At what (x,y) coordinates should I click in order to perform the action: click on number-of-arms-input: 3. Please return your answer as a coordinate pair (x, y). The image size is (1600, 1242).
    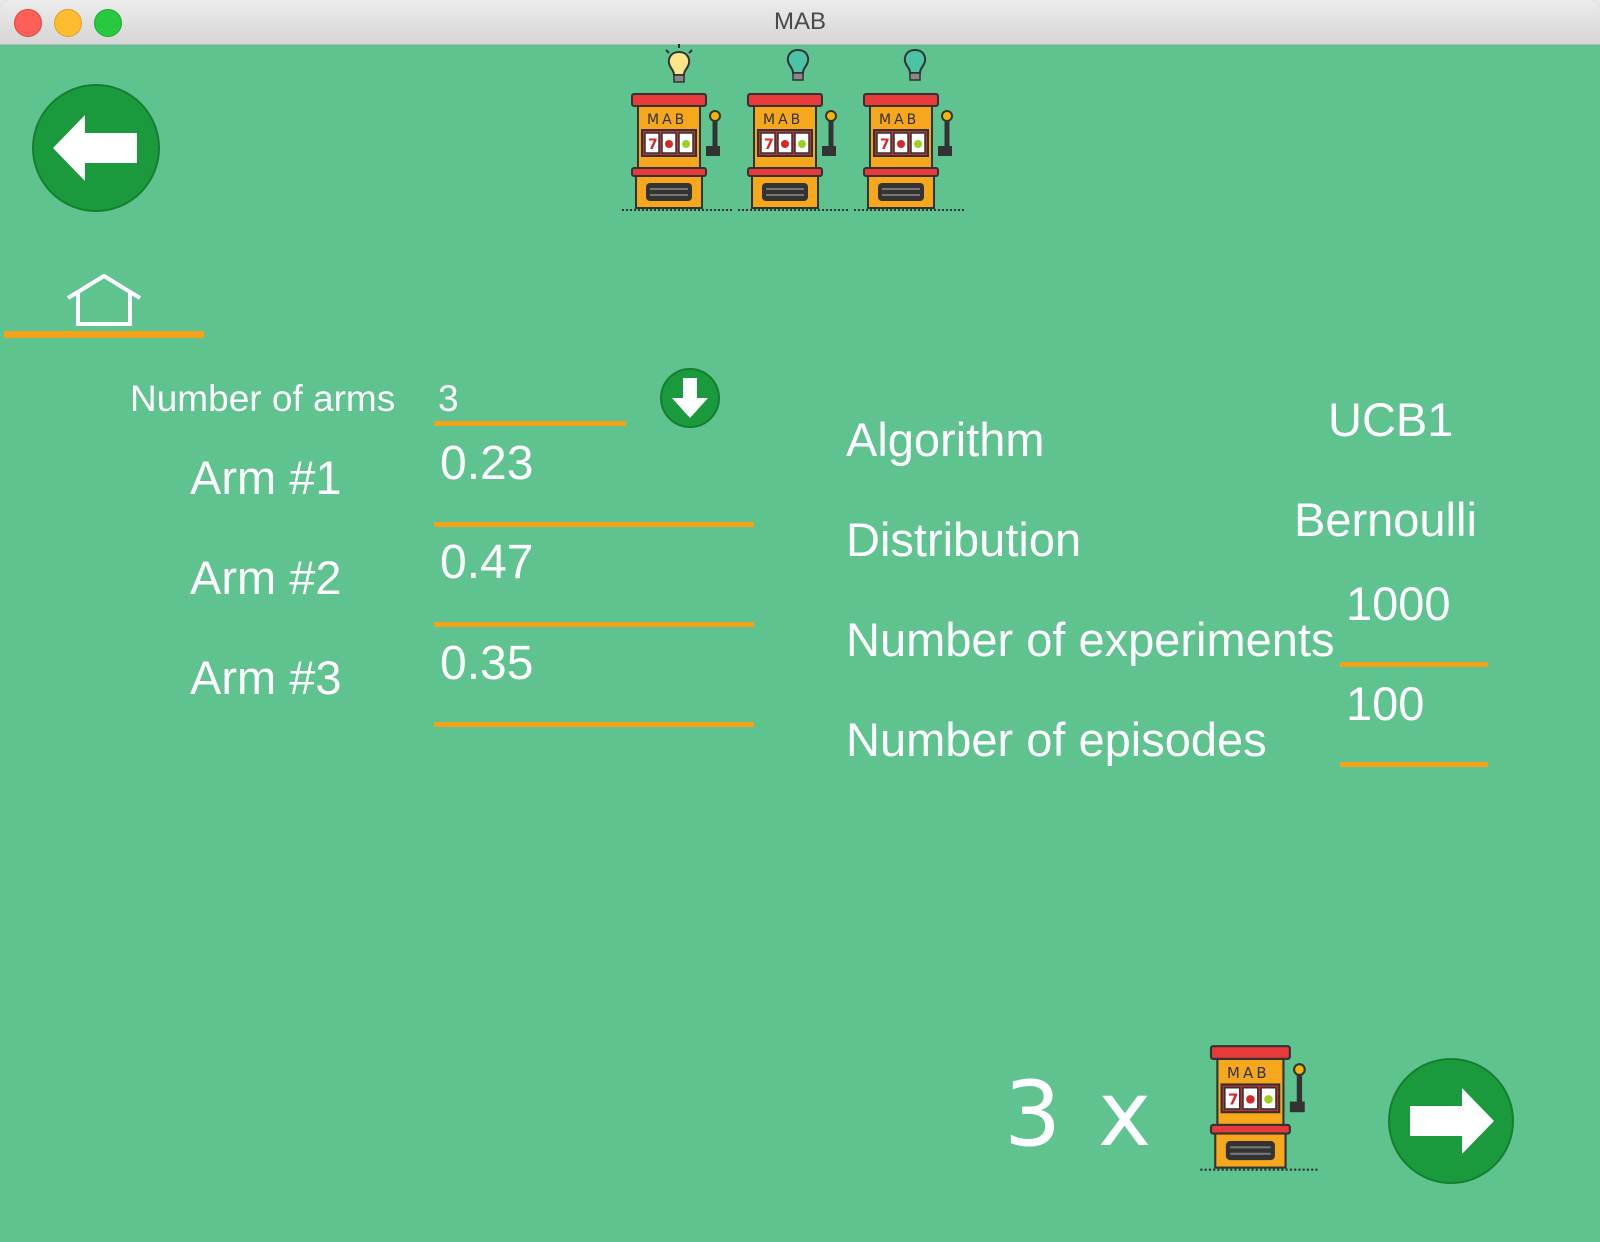
    Looking at the image, I should click on (448, 398).